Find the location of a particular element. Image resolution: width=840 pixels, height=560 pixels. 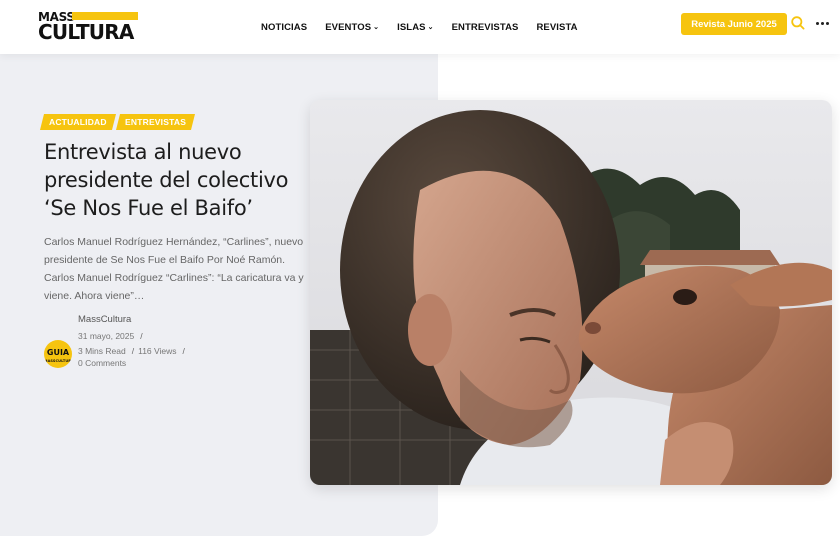

tag-label: ENTREVISTAS is located at coordinates (155, 122).